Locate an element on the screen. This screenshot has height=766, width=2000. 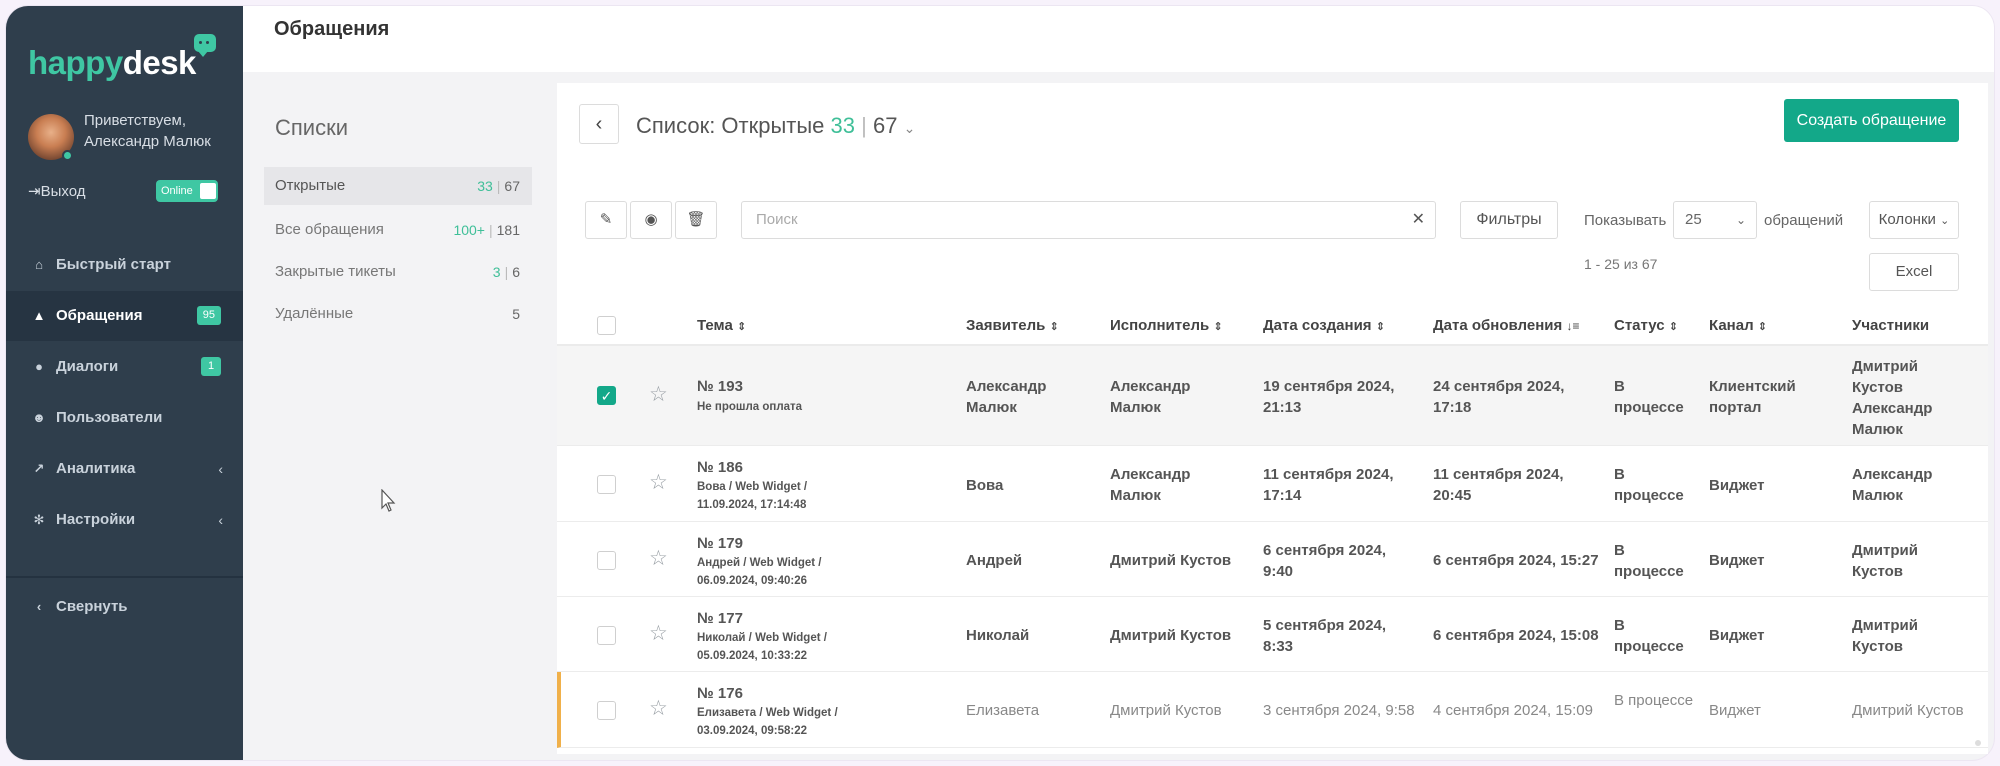
pencil-icon: ✎ is located at coordinates (606, 219).